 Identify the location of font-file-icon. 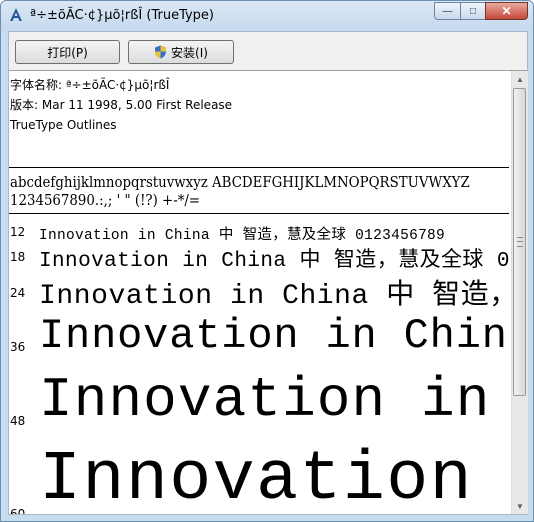
(16, 14).